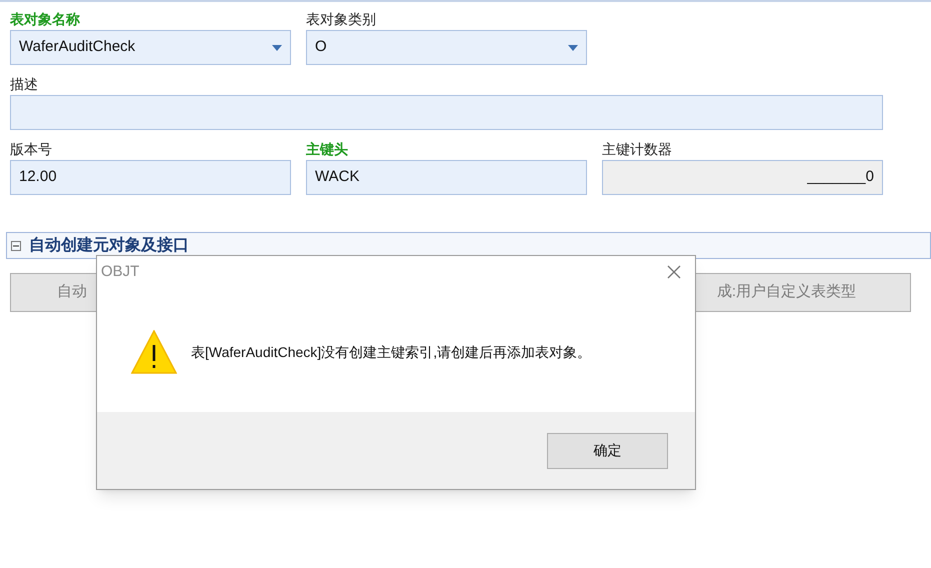  I want to click on warning-icon, so click(154, 352).